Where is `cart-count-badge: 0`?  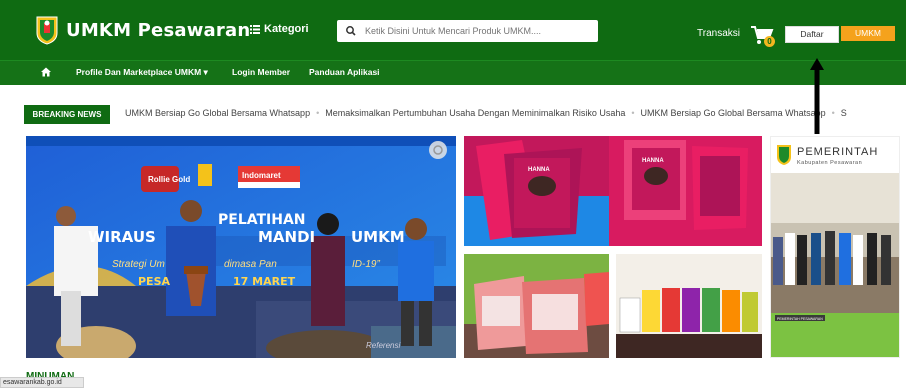 cart-count-badge: 0 is located at coordinates (769, 41).